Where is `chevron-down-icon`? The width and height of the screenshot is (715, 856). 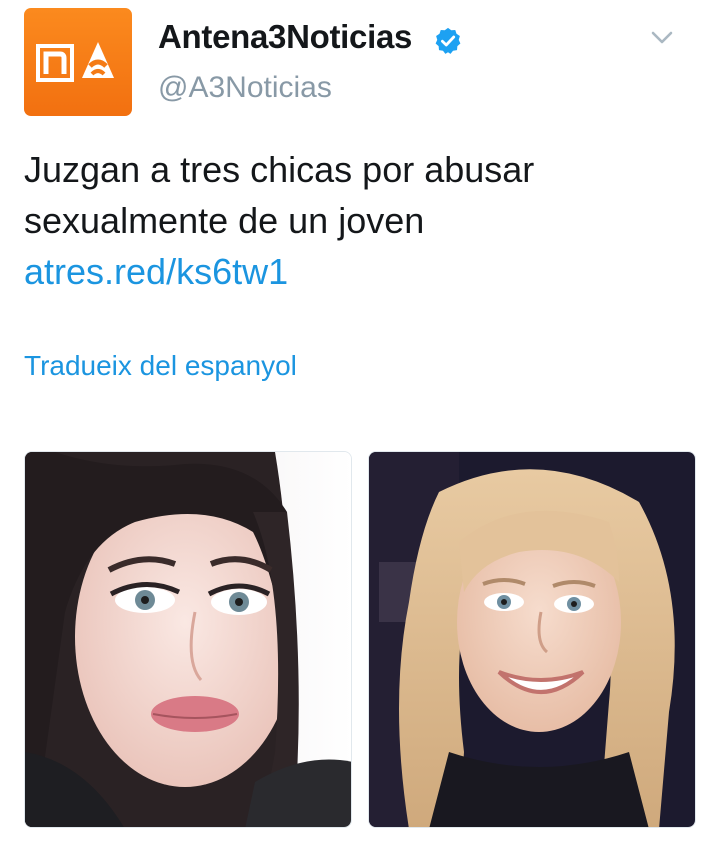 chevron-down-icon is located at coordinates (662, 38).